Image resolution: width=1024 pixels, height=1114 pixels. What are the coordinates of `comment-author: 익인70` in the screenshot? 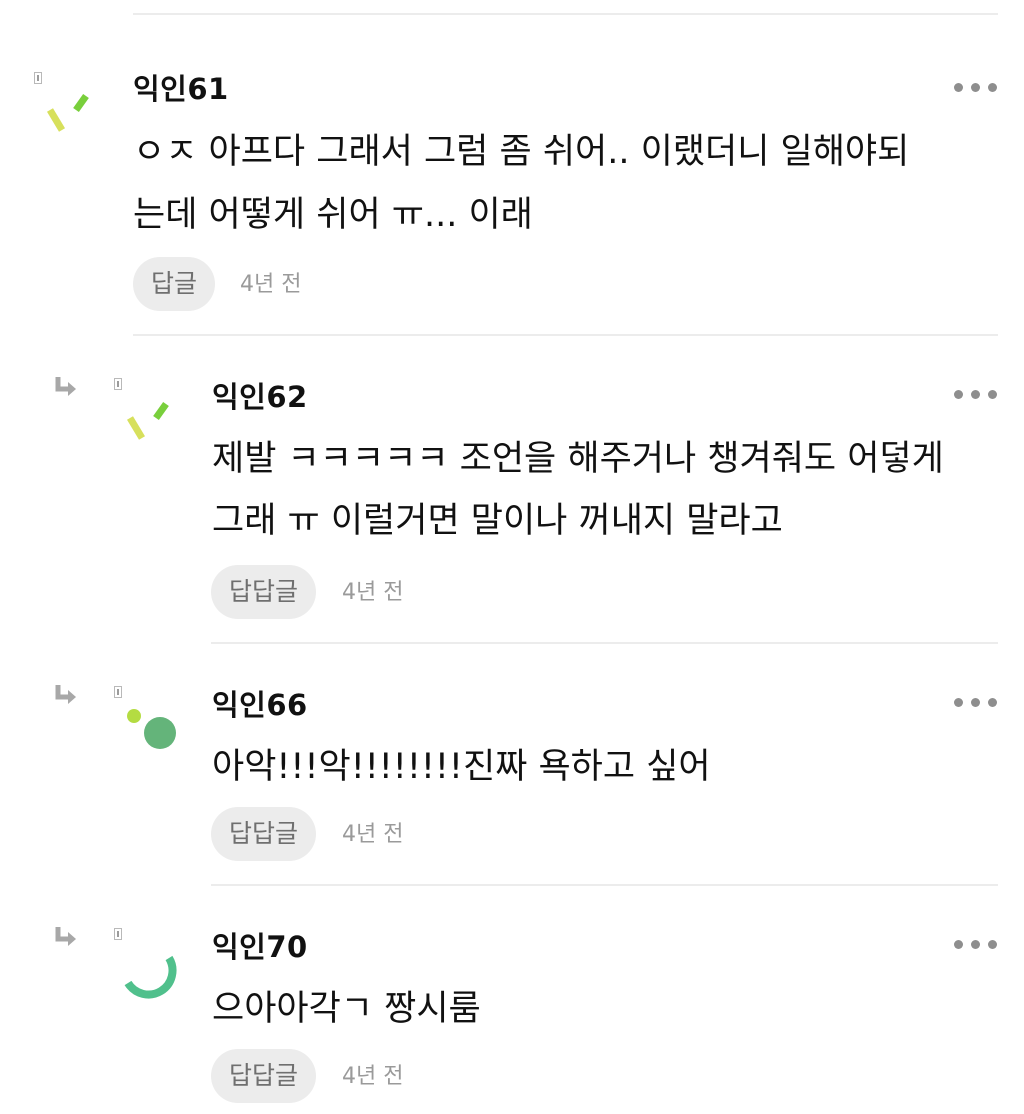 It's located at (260, 947).